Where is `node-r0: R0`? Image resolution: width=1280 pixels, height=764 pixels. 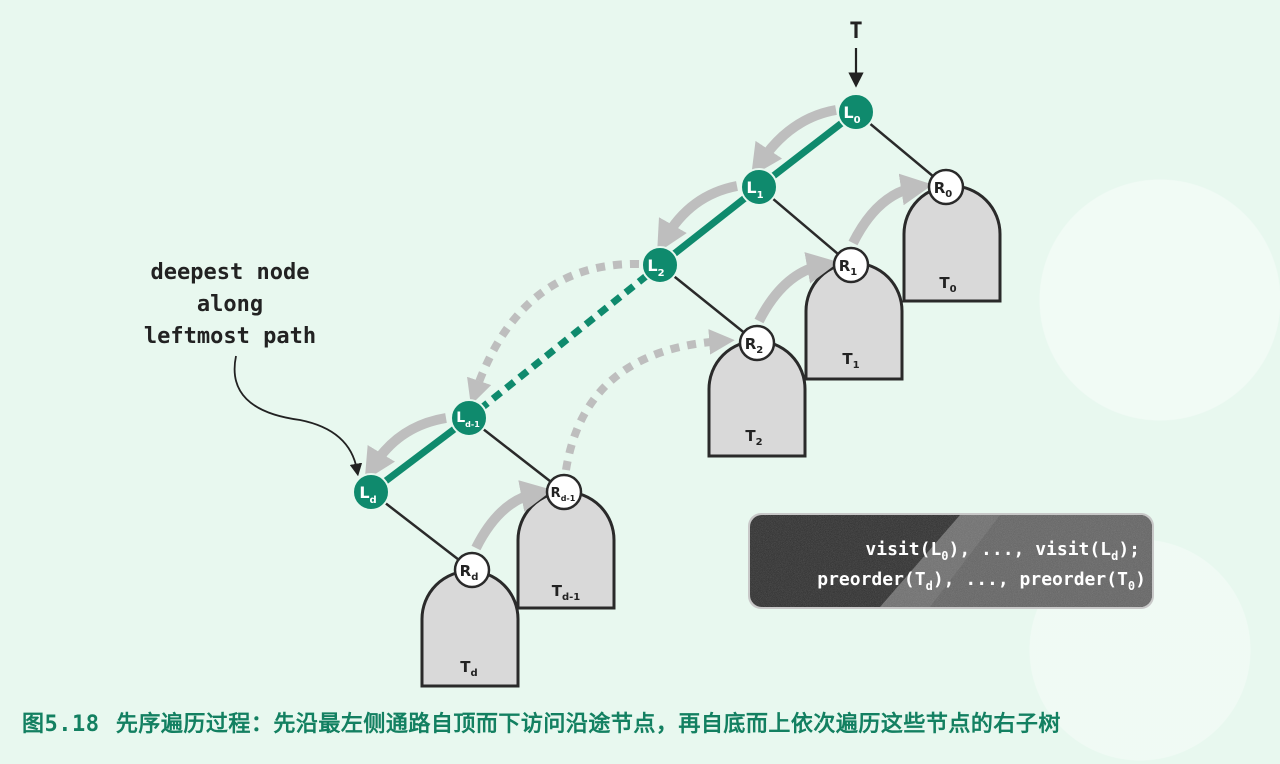 node-r0: R0 is located at coordinates (946, 187).